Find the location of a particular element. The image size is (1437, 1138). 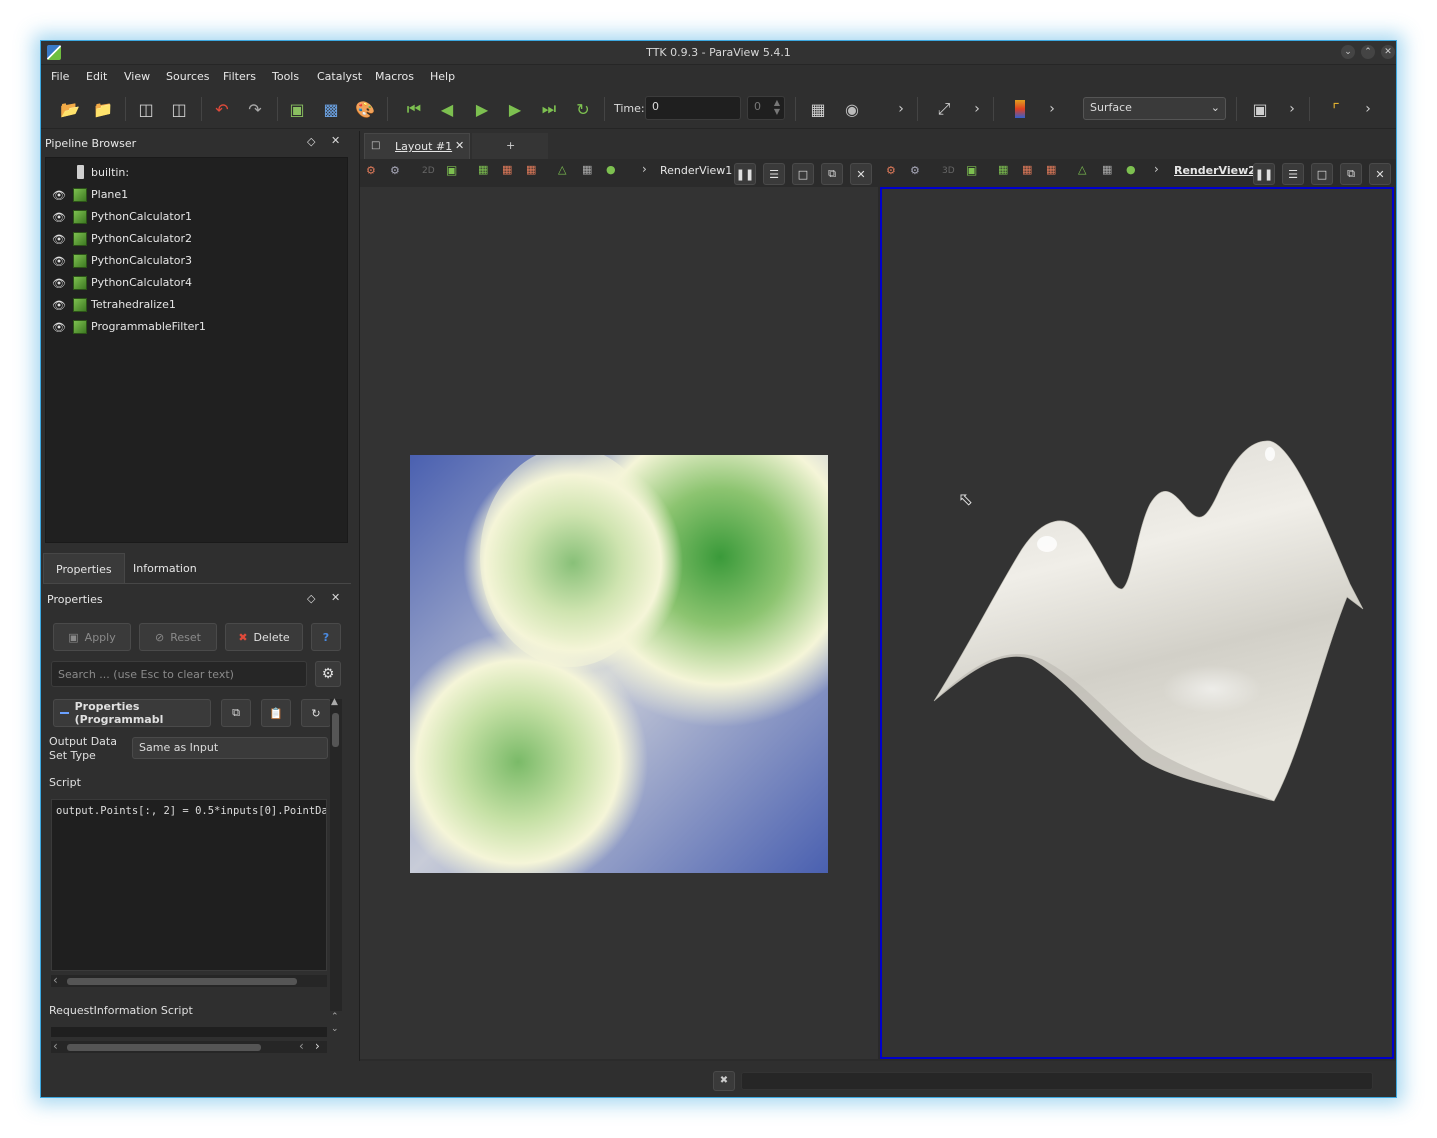

view-mode-toggle: 3D is located at coordinates (948, 171).